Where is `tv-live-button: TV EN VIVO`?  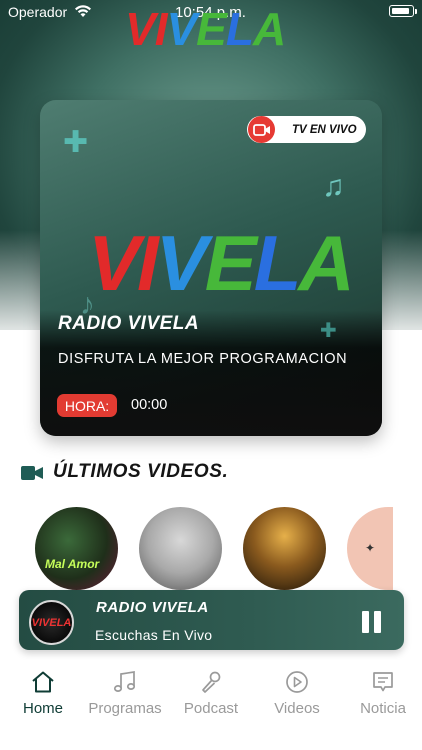 tv-live-button: TV EN VIVO is located at coordinates (306, 129).